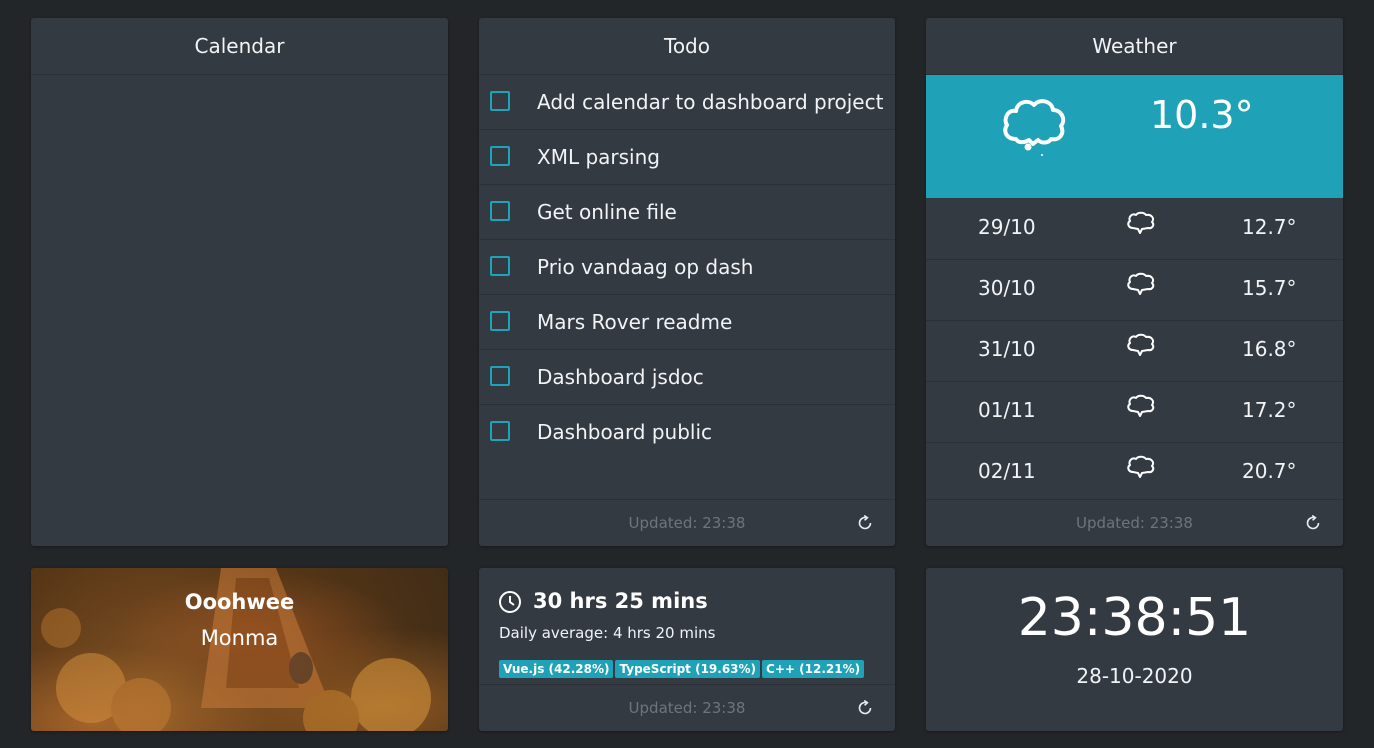 This screenshot has width=1374, height=748. I want to click on coding-total: 30 hrs 25 mins, so click(620, 601).